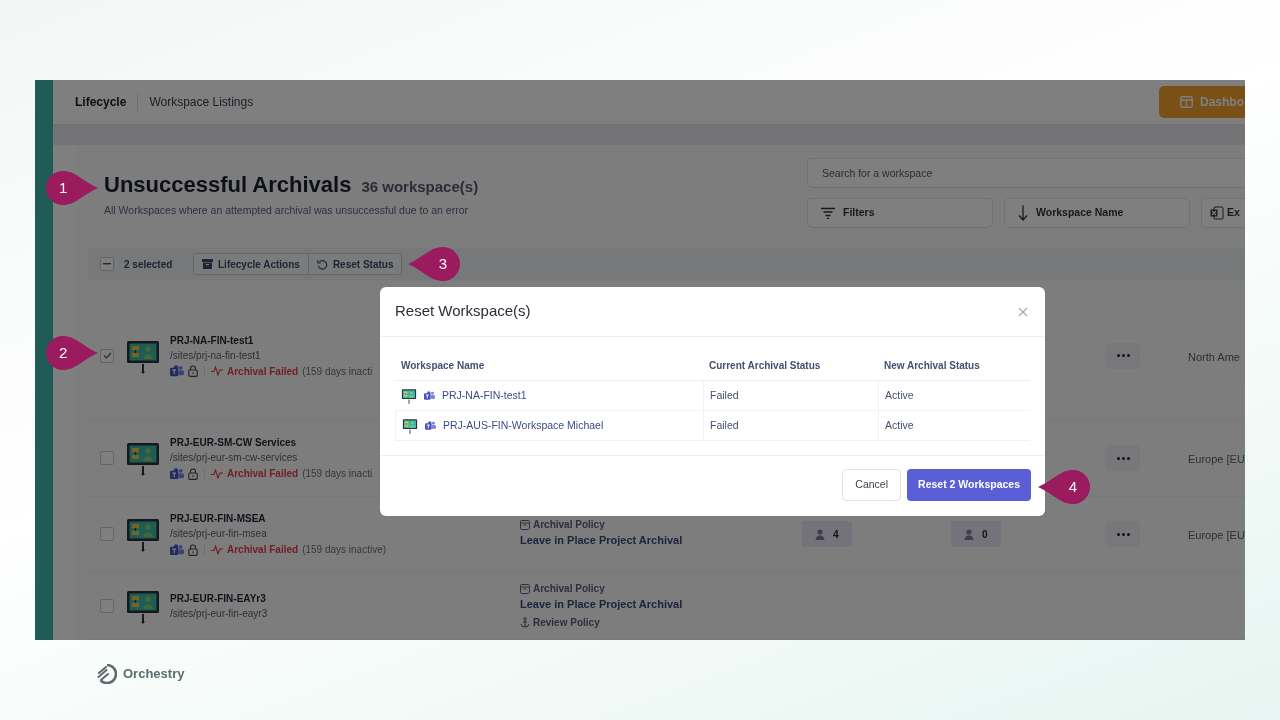 The image size is (1280, 720). What do you see at coordinates (566, 622) in the screenshot?
I see `policy-label: Review Policy` at bounding box center [566, 622].